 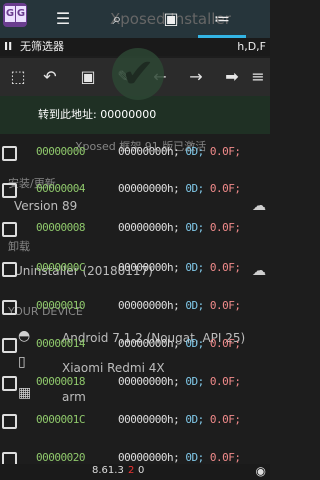 I want to click on memory-row: 0000001C 00000000h; 0D; 0.0F;, so click(x=135, y=422).